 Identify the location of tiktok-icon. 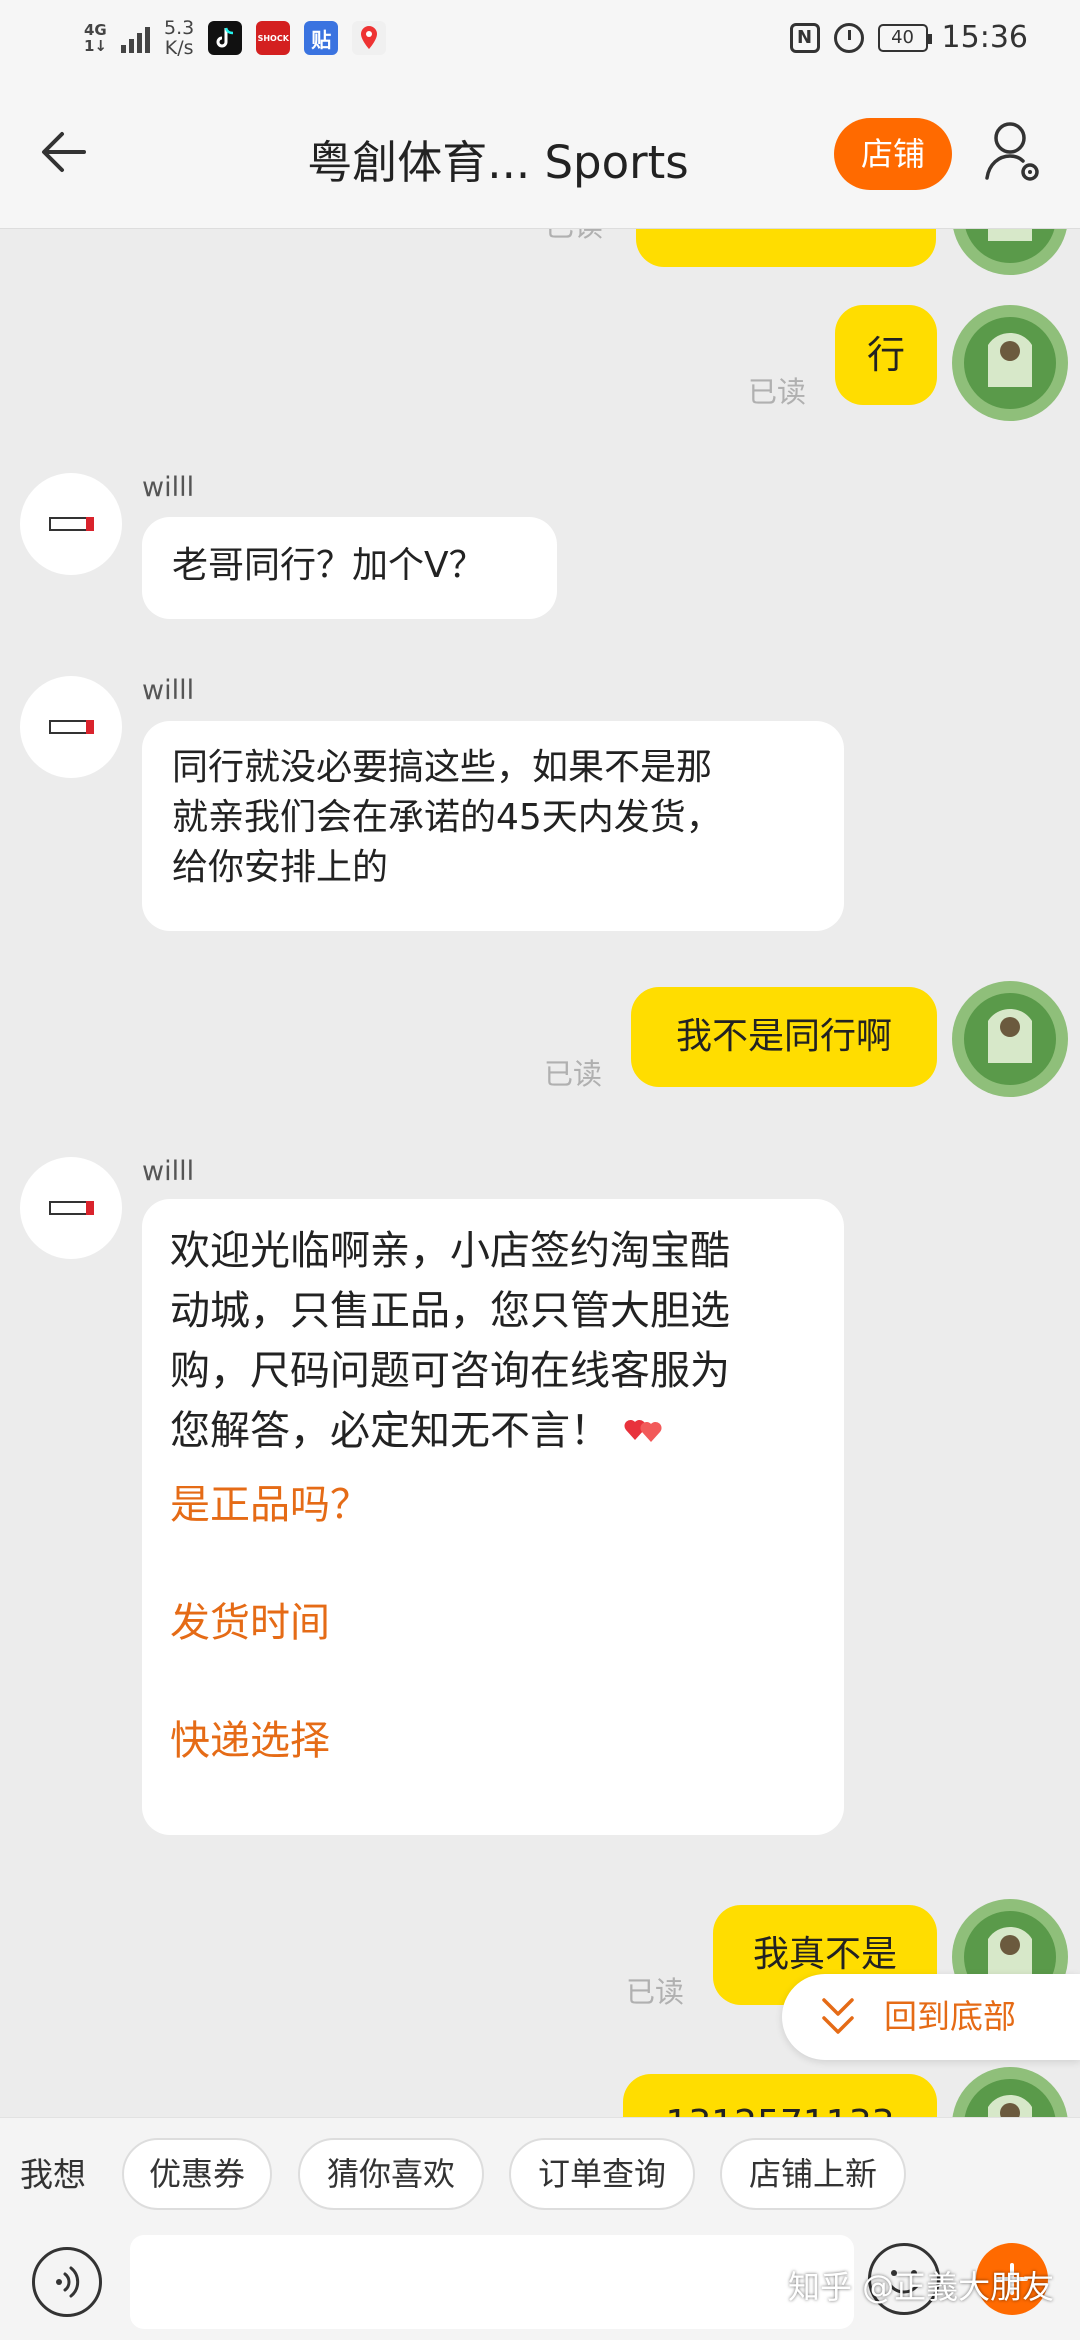
(225, 38).